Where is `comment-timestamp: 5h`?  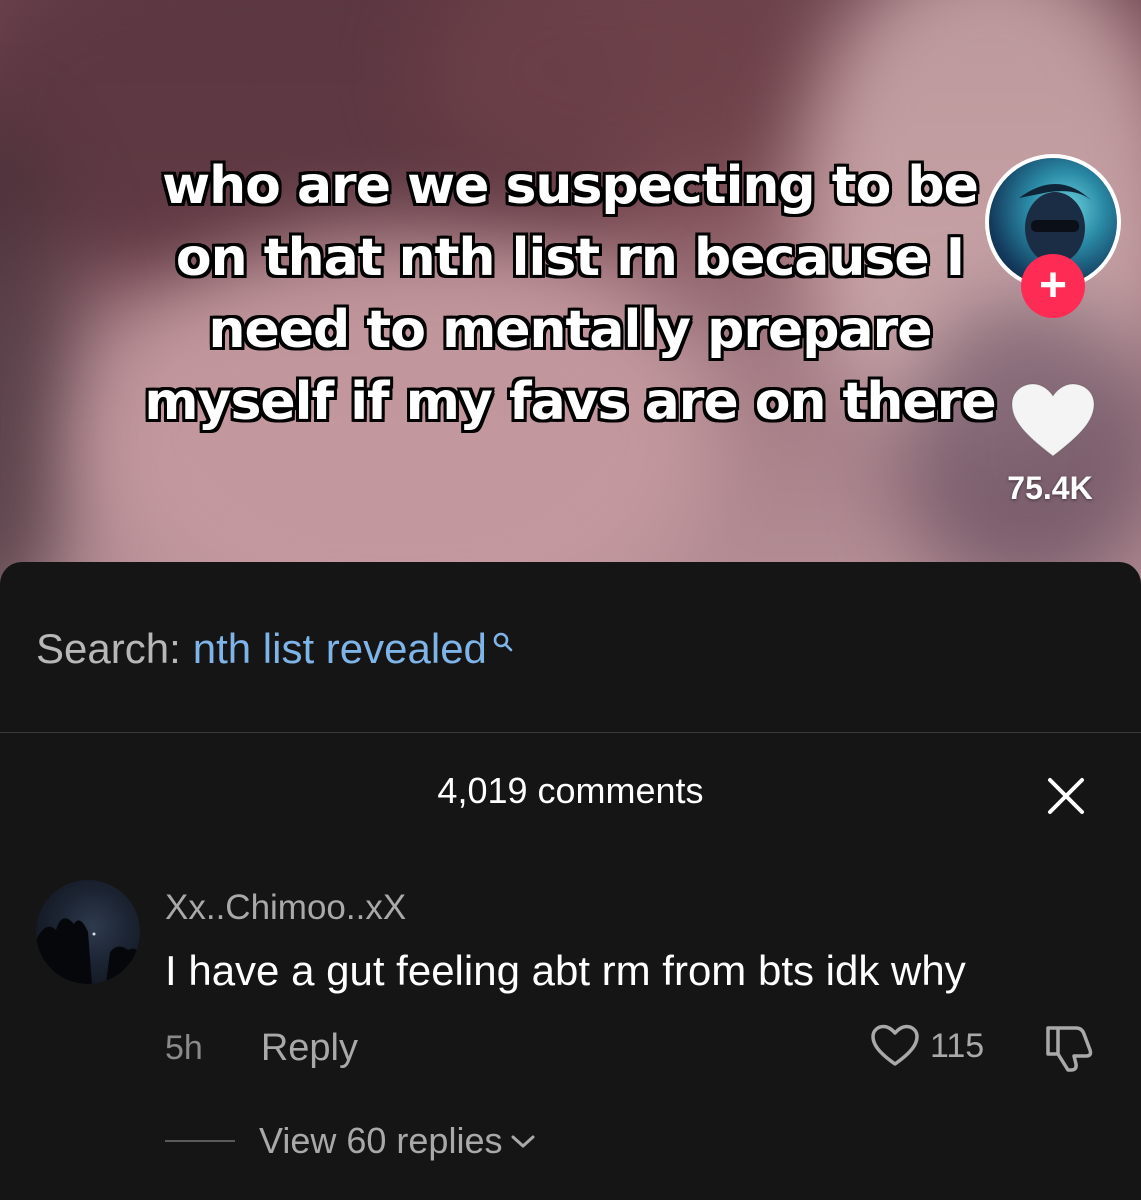
comment-timestamp: 5h is located at coordinates (184, 1047).